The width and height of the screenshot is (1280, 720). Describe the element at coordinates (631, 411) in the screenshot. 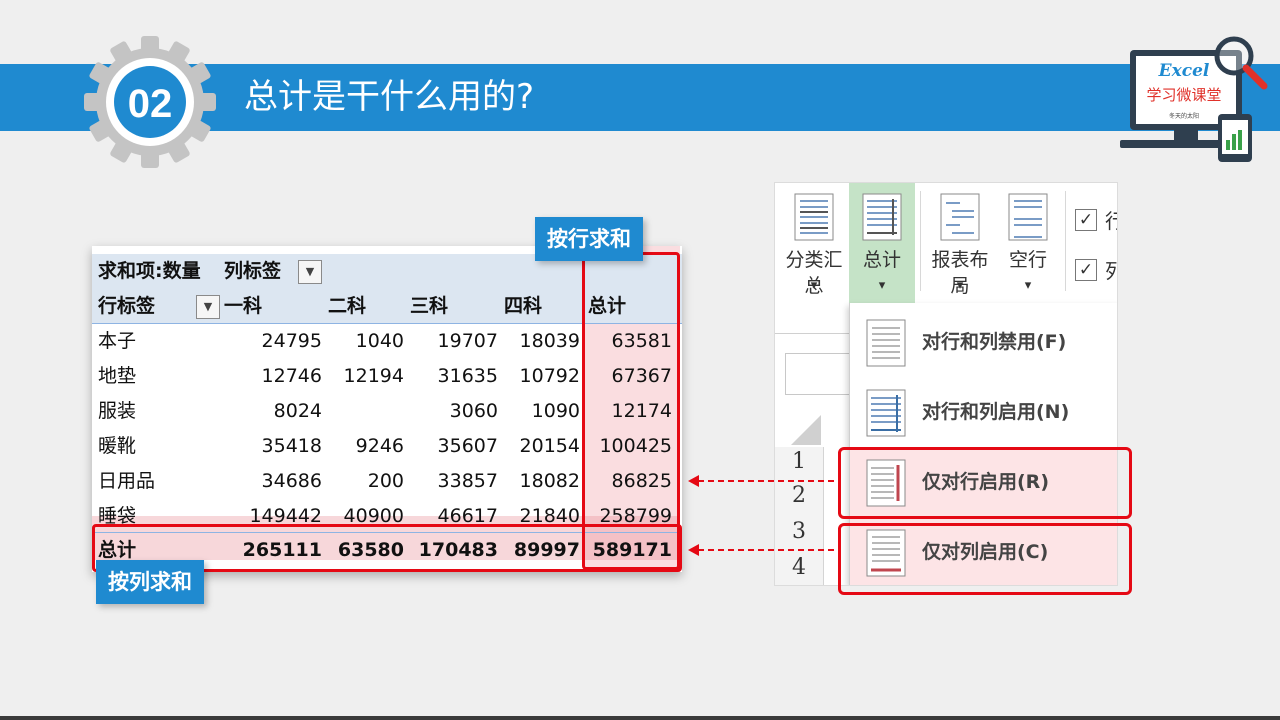

I see `row-sum-highlight-box` at that location.